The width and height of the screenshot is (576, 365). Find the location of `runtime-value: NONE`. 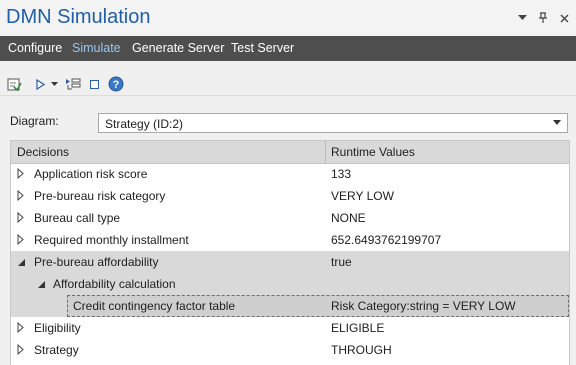

runtime-value: NONE is located at coordinates (348, 218).